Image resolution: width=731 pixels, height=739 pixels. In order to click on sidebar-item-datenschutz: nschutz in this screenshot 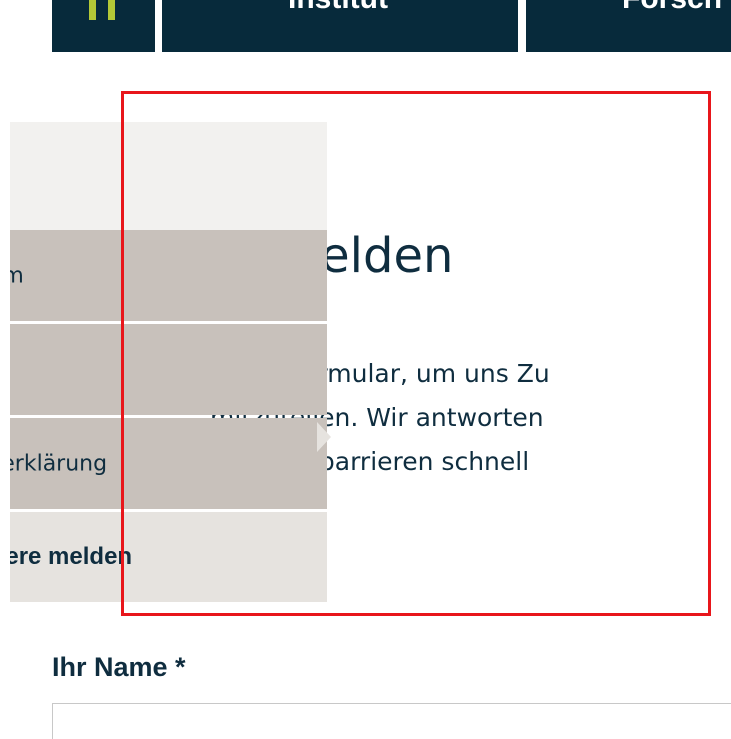, I will do `click(168, 369)`.